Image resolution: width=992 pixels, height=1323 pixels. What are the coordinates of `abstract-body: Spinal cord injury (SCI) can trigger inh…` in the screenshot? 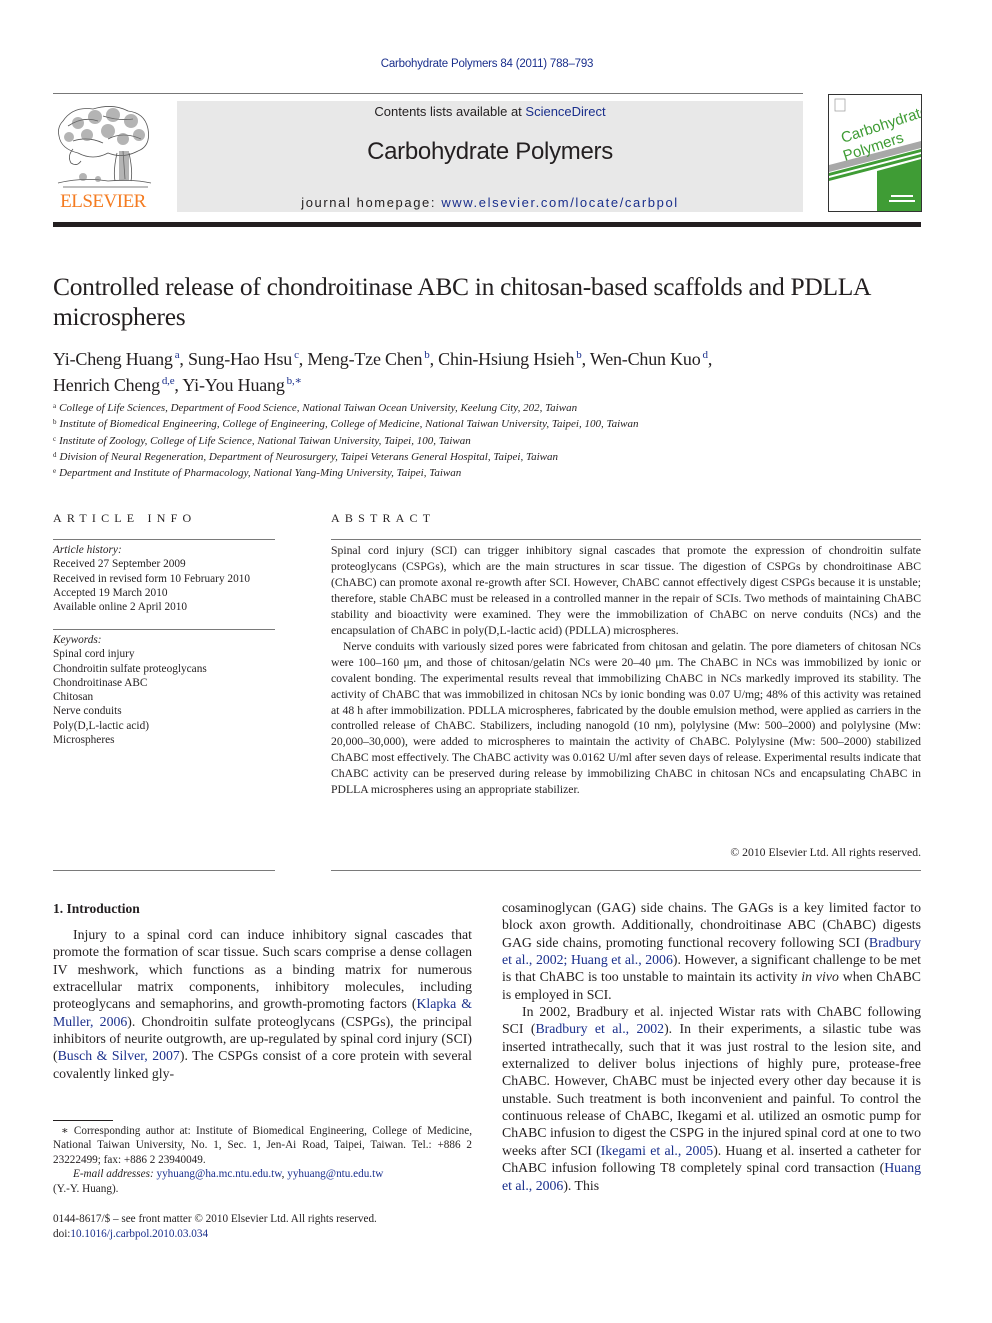 It's located at (626, 670).